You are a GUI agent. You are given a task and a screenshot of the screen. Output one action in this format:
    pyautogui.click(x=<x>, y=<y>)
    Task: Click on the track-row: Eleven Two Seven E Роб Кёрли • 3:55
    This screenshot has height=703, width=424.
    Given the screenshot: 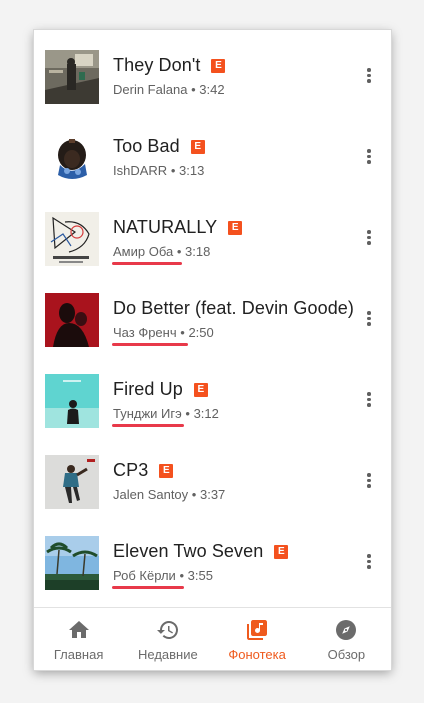 What is the action you would take?
    pyautogui.click(x=212, y=556)
    